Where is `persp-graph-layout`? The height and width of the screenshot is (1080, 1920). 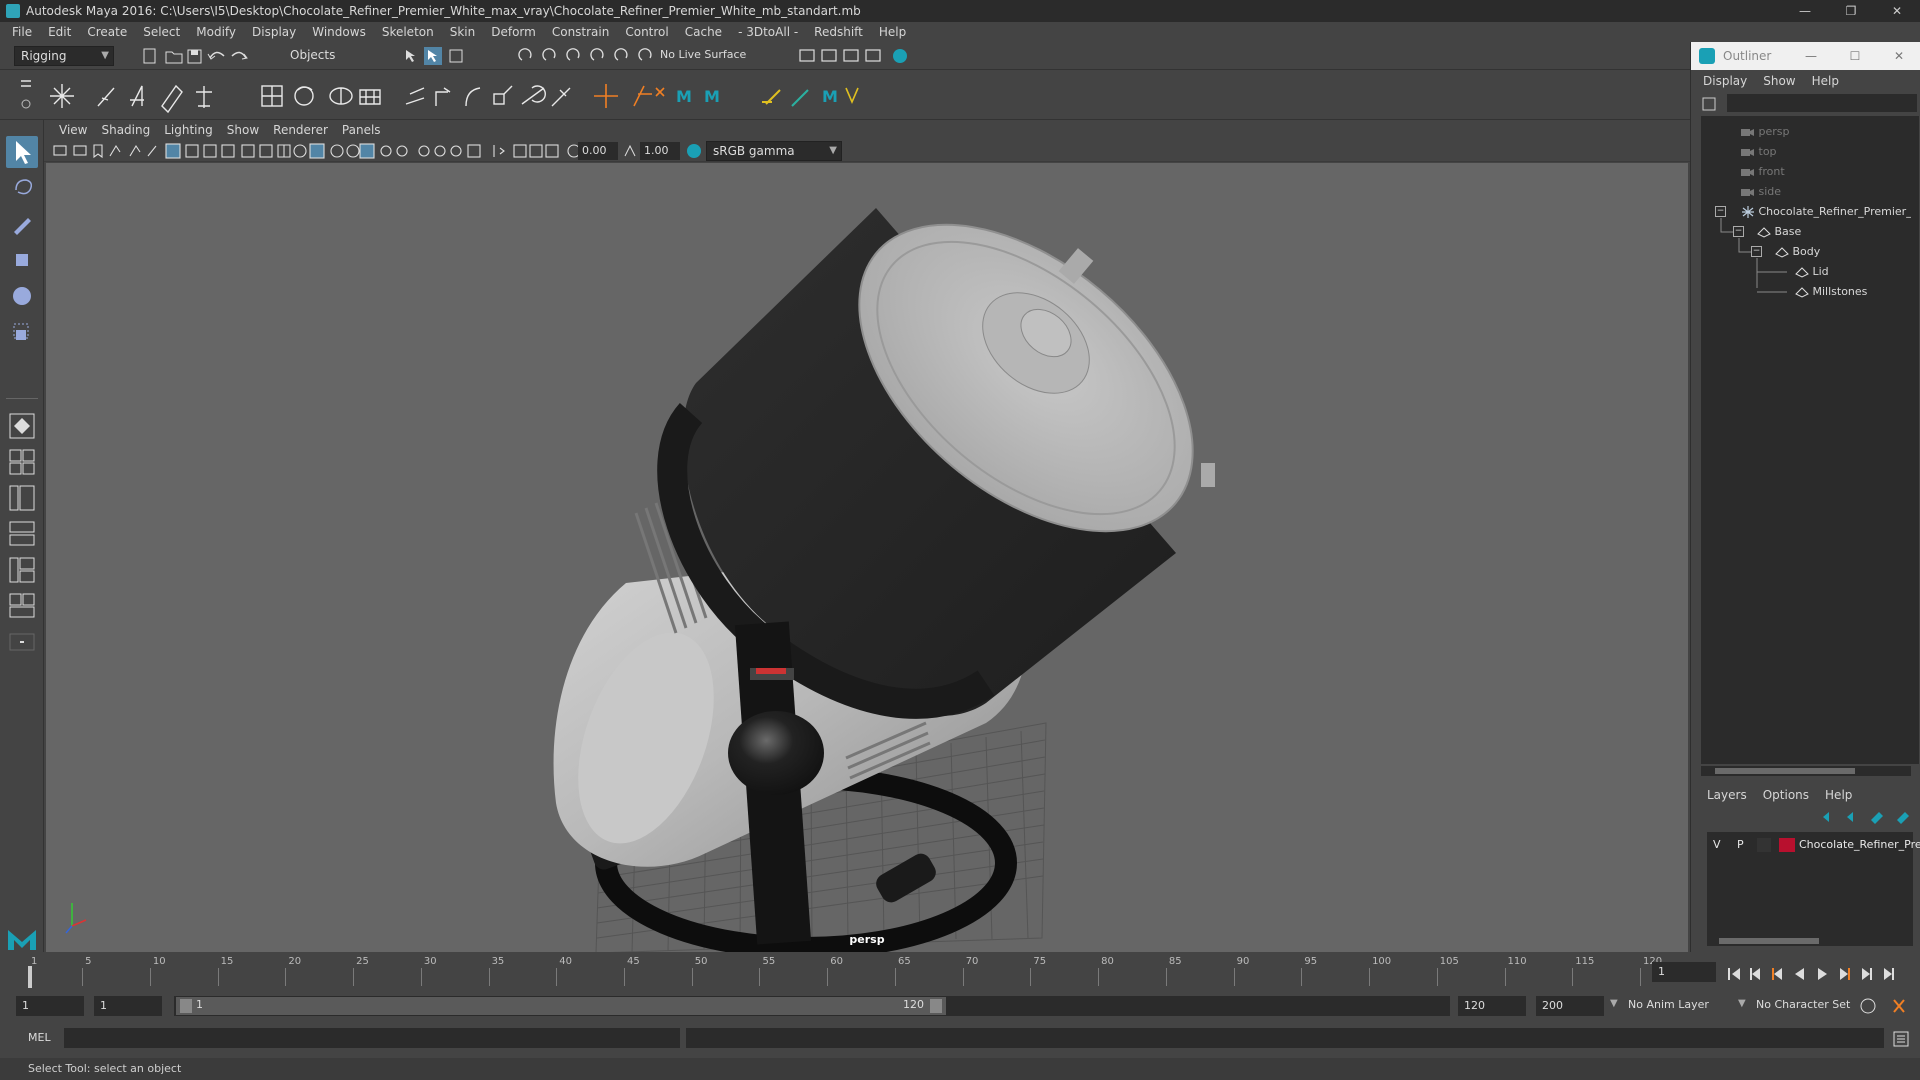 persp-graph-layout is located at coordinates (22, 534).